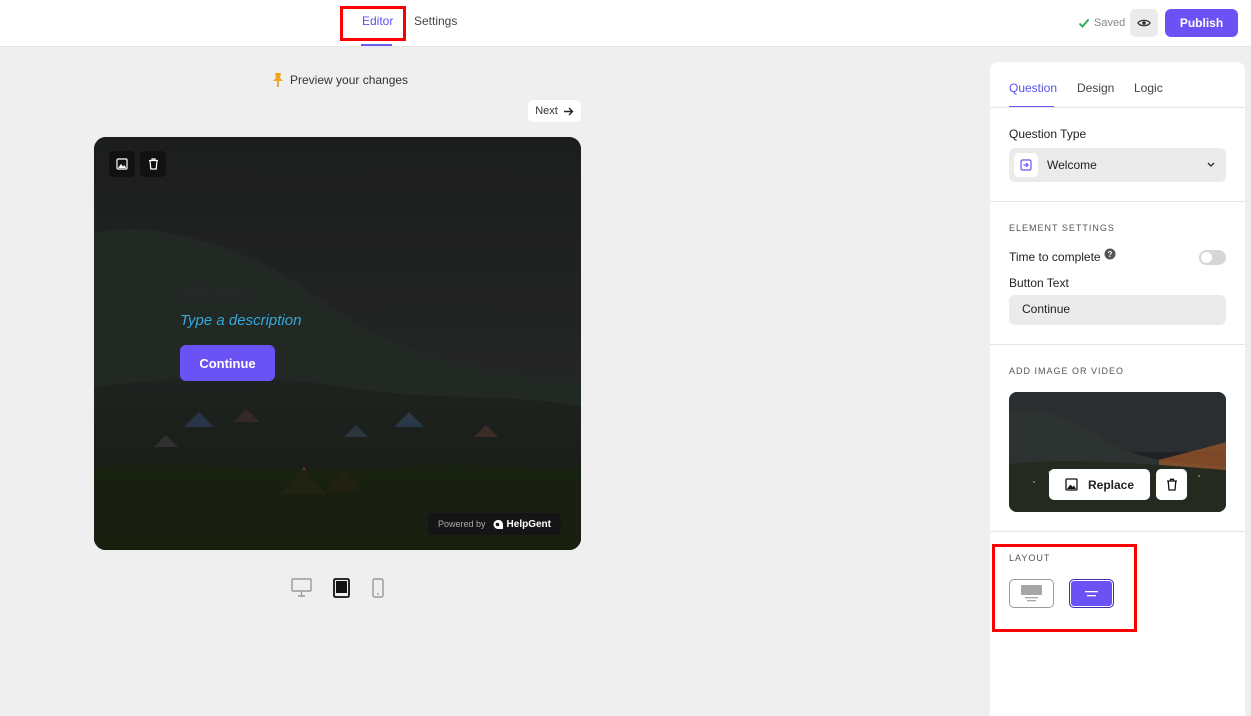 The image size is (1251, 716). I want to click on preview-button, so click(1144, 23).